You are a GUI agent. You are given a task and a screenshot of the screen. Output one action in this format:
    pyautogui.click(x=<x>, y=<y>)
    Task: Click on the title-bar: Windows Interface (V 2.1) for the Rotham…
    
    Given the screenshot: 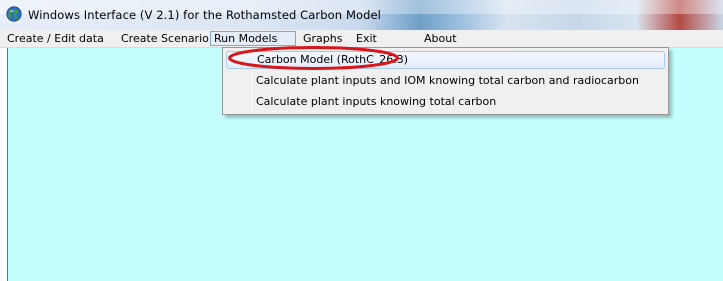 What is the action you would take?
    pyautogui.click(x=361, y=15)
    